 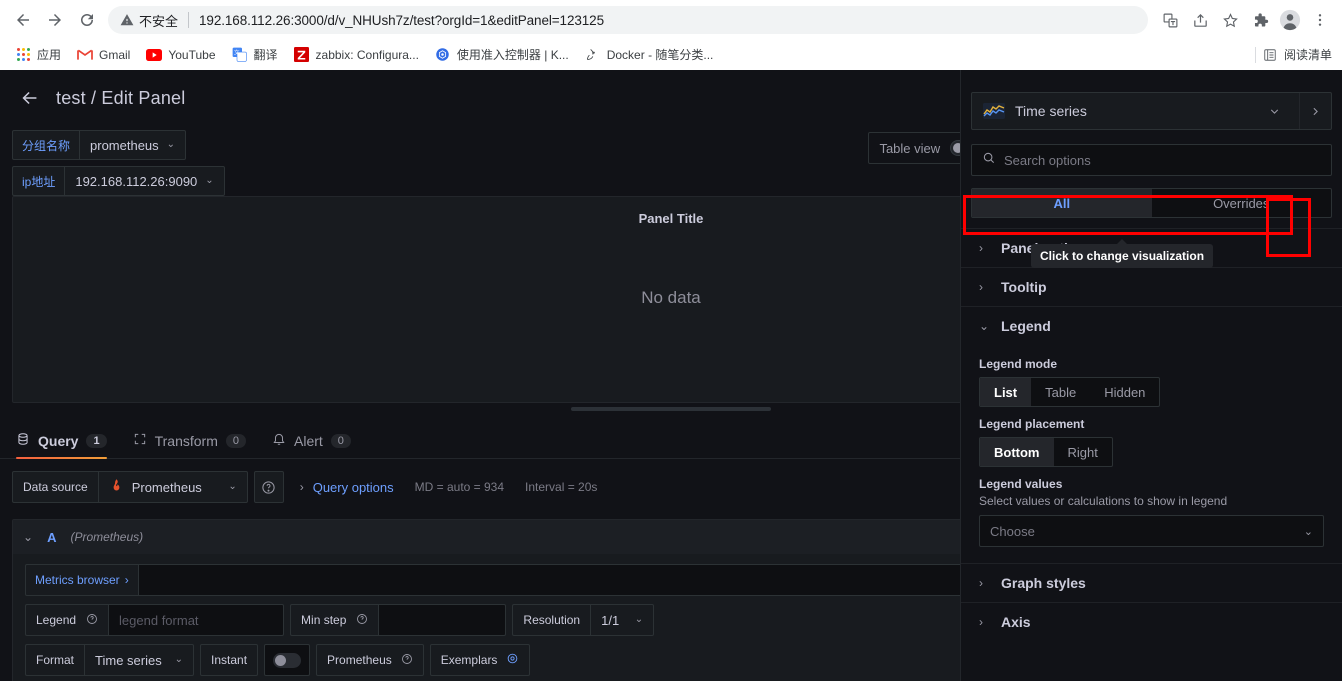 What do you see at coordinates (1320, 20) in the screenshot?
I see `chrome-menu-icon` at bounding box center [1320, 20].